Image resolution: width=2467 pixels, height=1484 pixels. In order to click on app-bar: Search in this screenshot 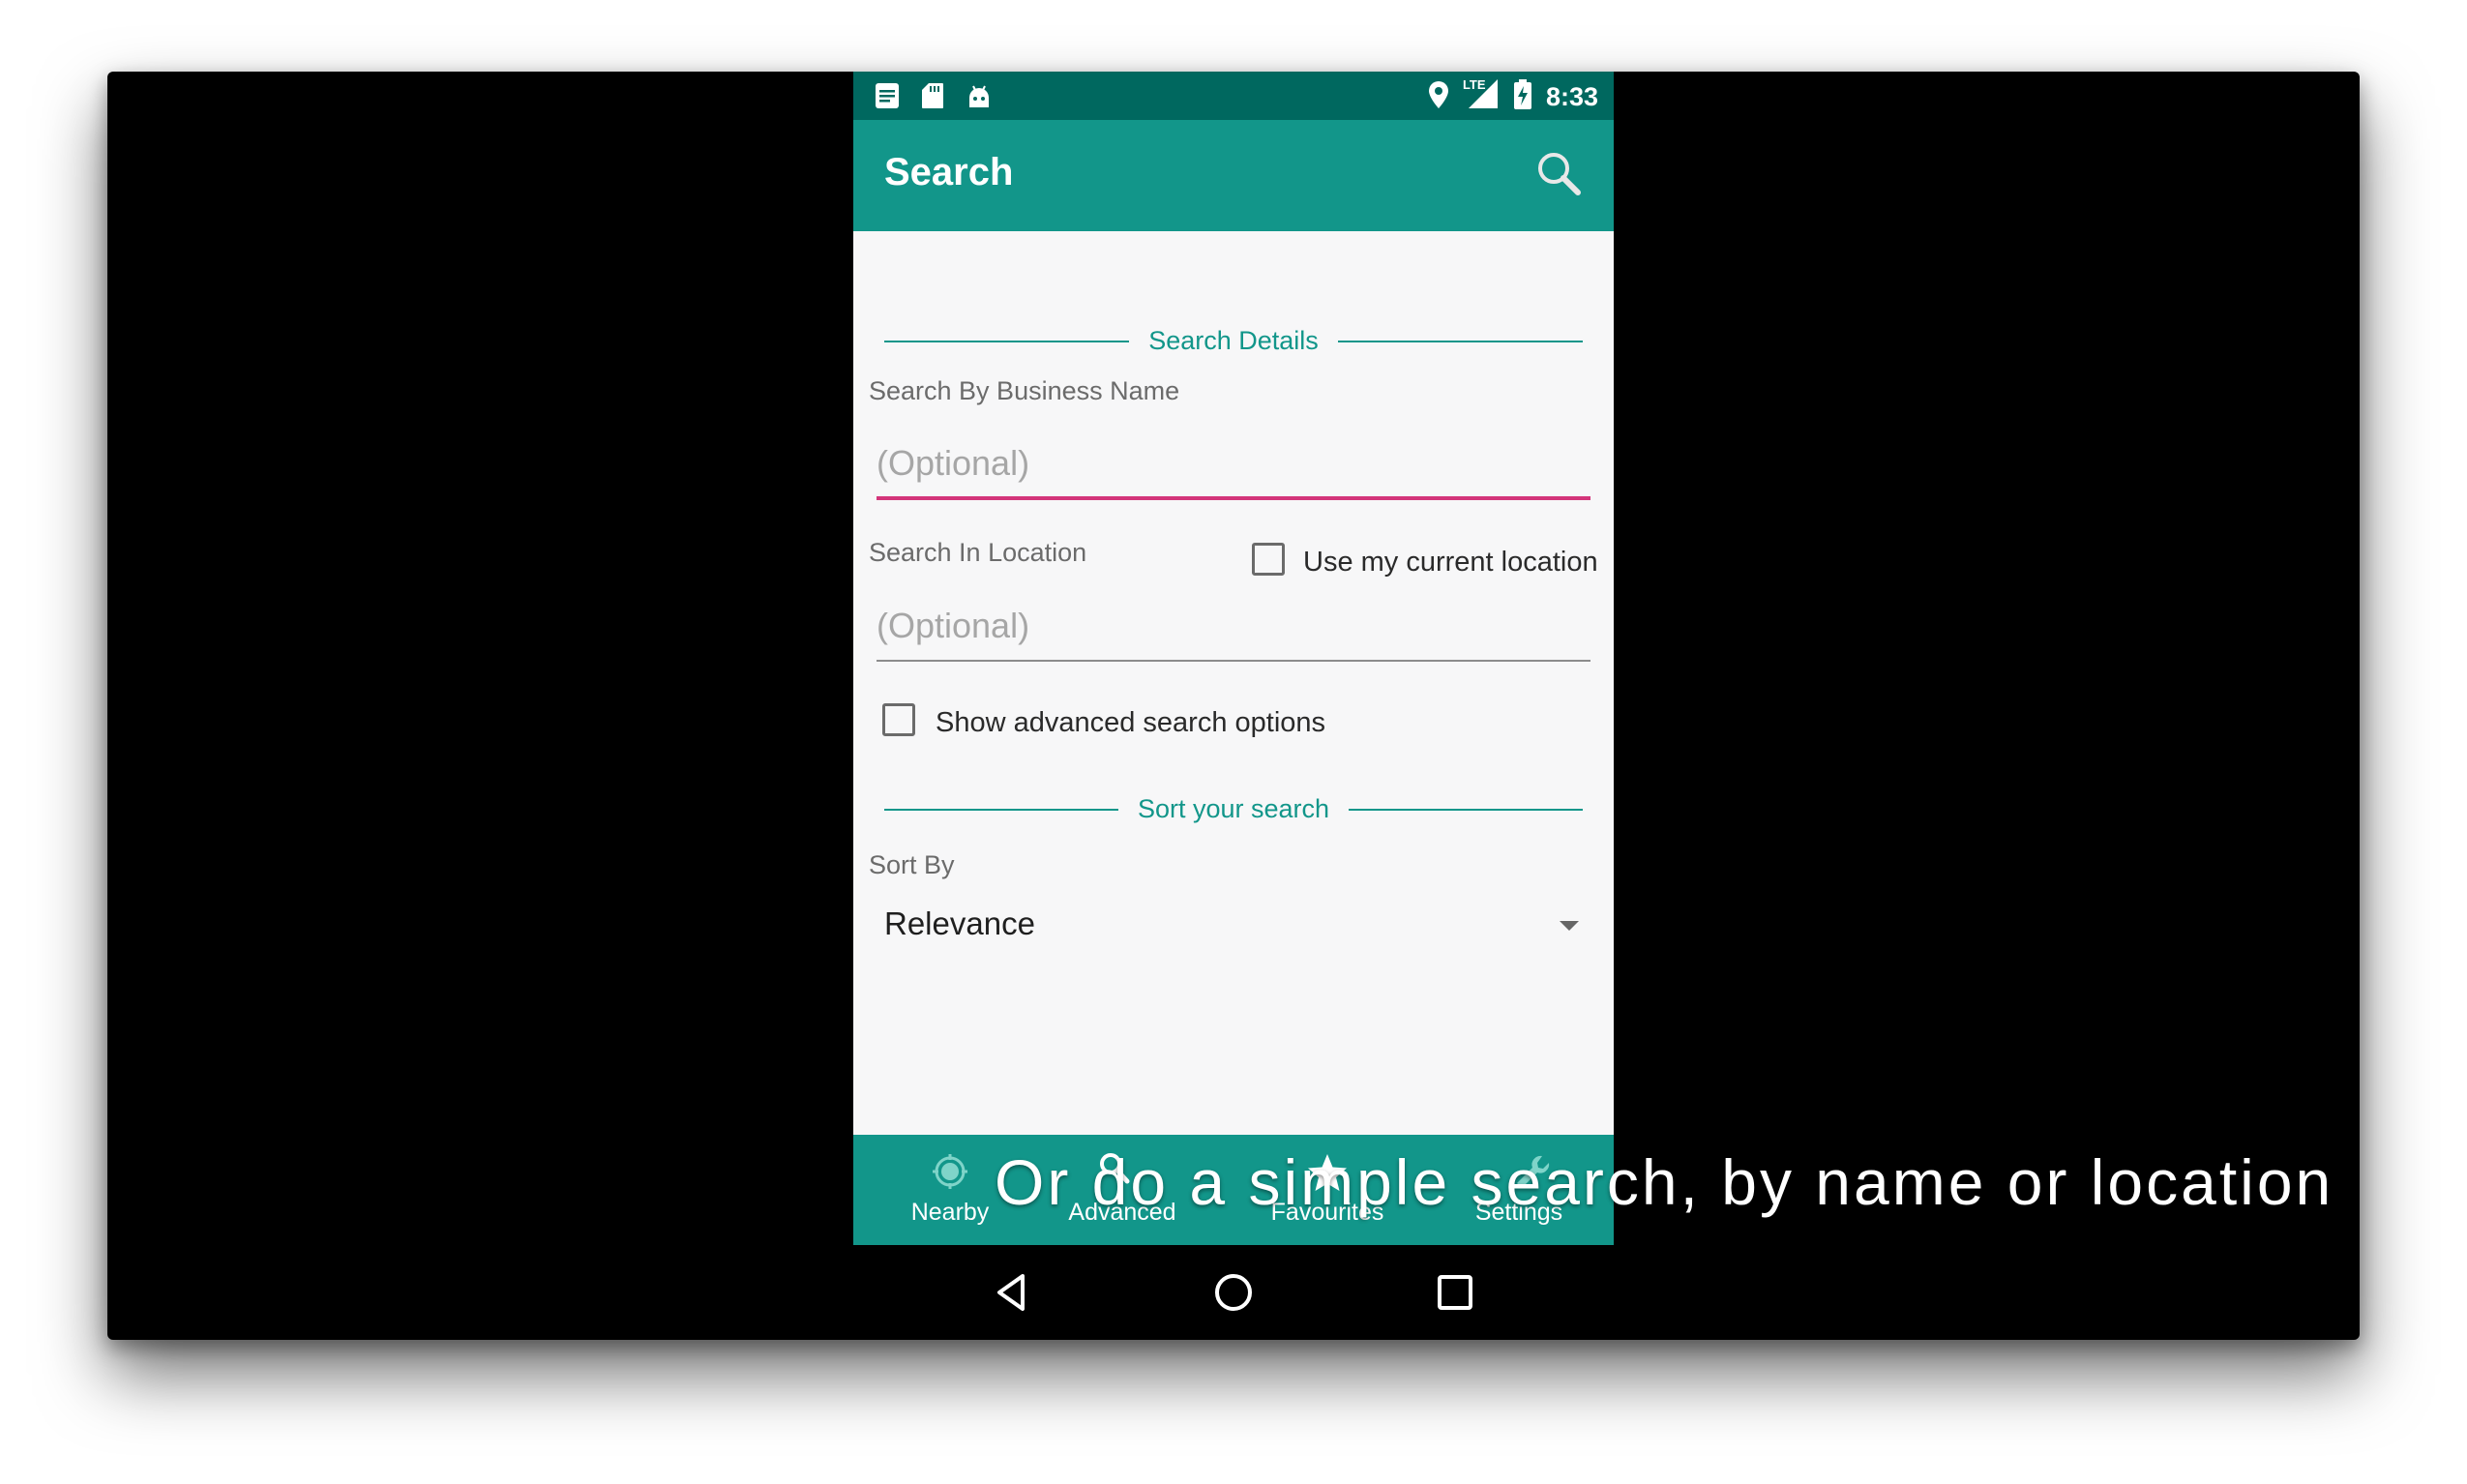, I will do `click(1233, 175)`.